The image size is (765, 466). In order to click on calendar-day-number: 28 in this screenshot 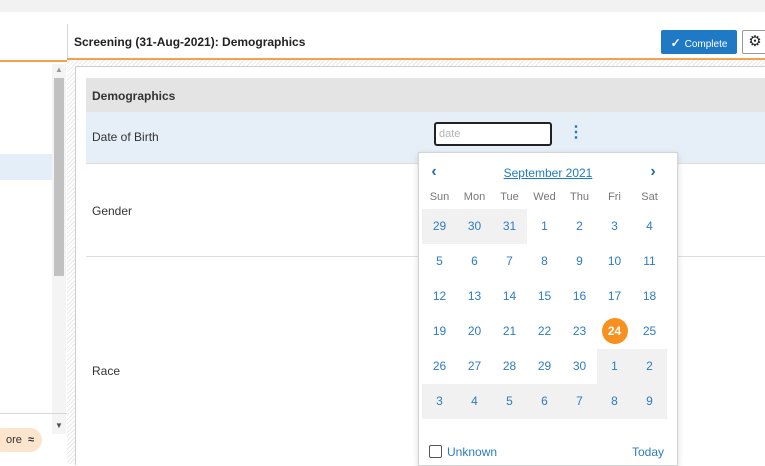, I will do `click(509, 366)`.